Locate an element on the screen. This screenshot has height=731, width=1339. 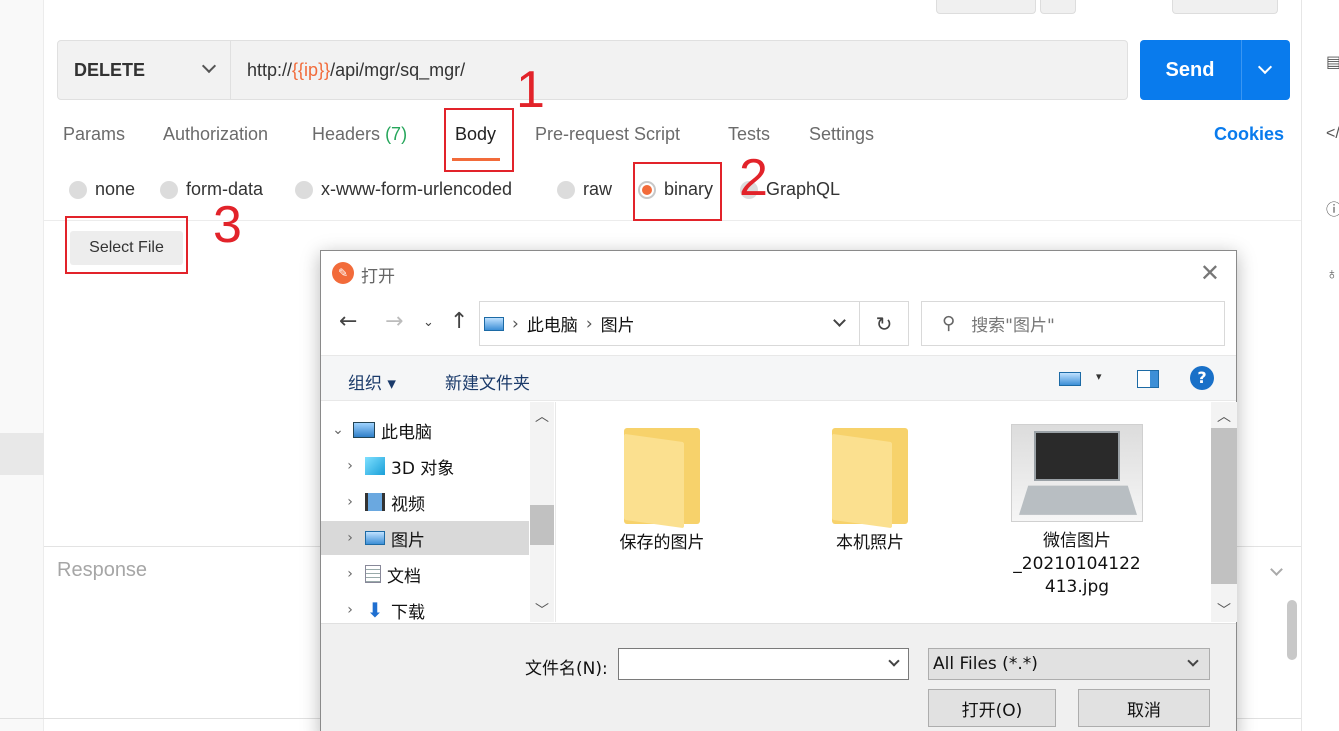
method-select: DELETE is located at coordinates (144, 70).